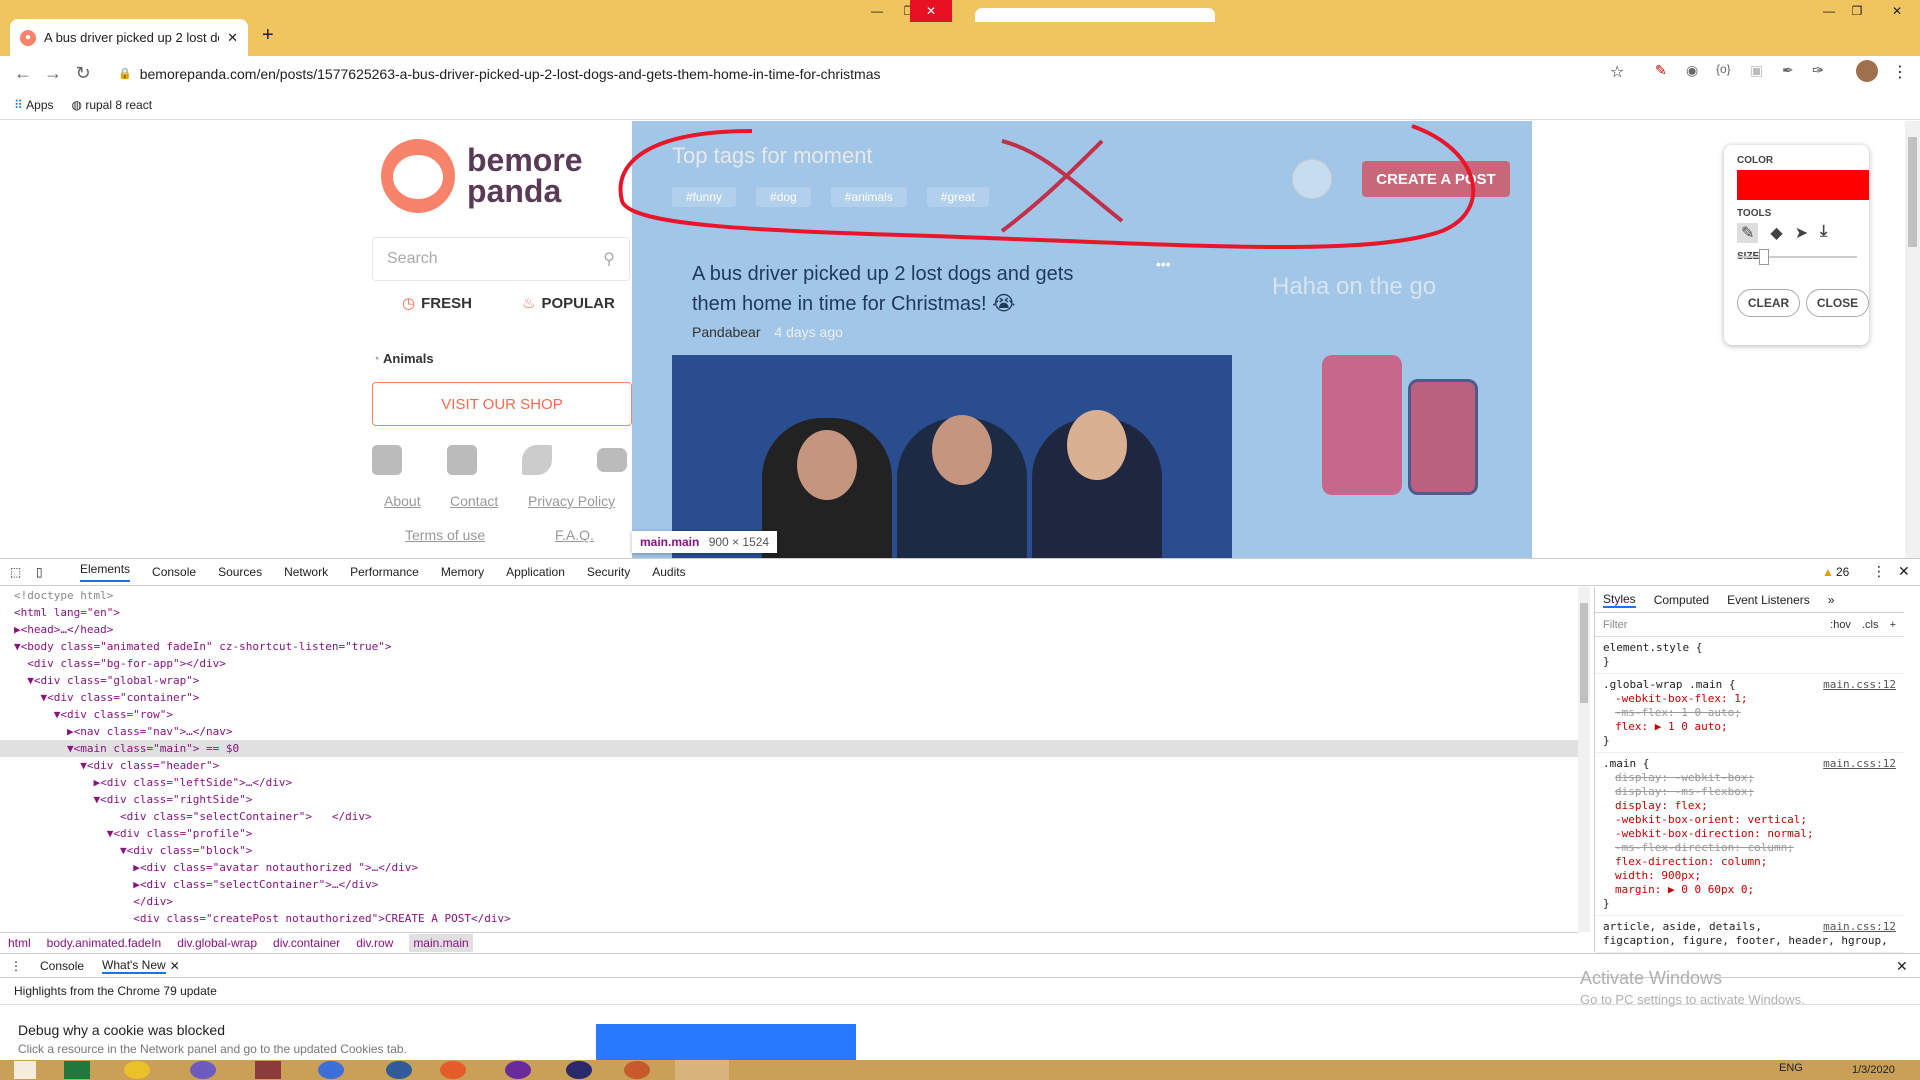  What do you see at coordinates (25, 1070) in the screenshot?
I see `windows-start-icon` at bounding box center [25, 1070].